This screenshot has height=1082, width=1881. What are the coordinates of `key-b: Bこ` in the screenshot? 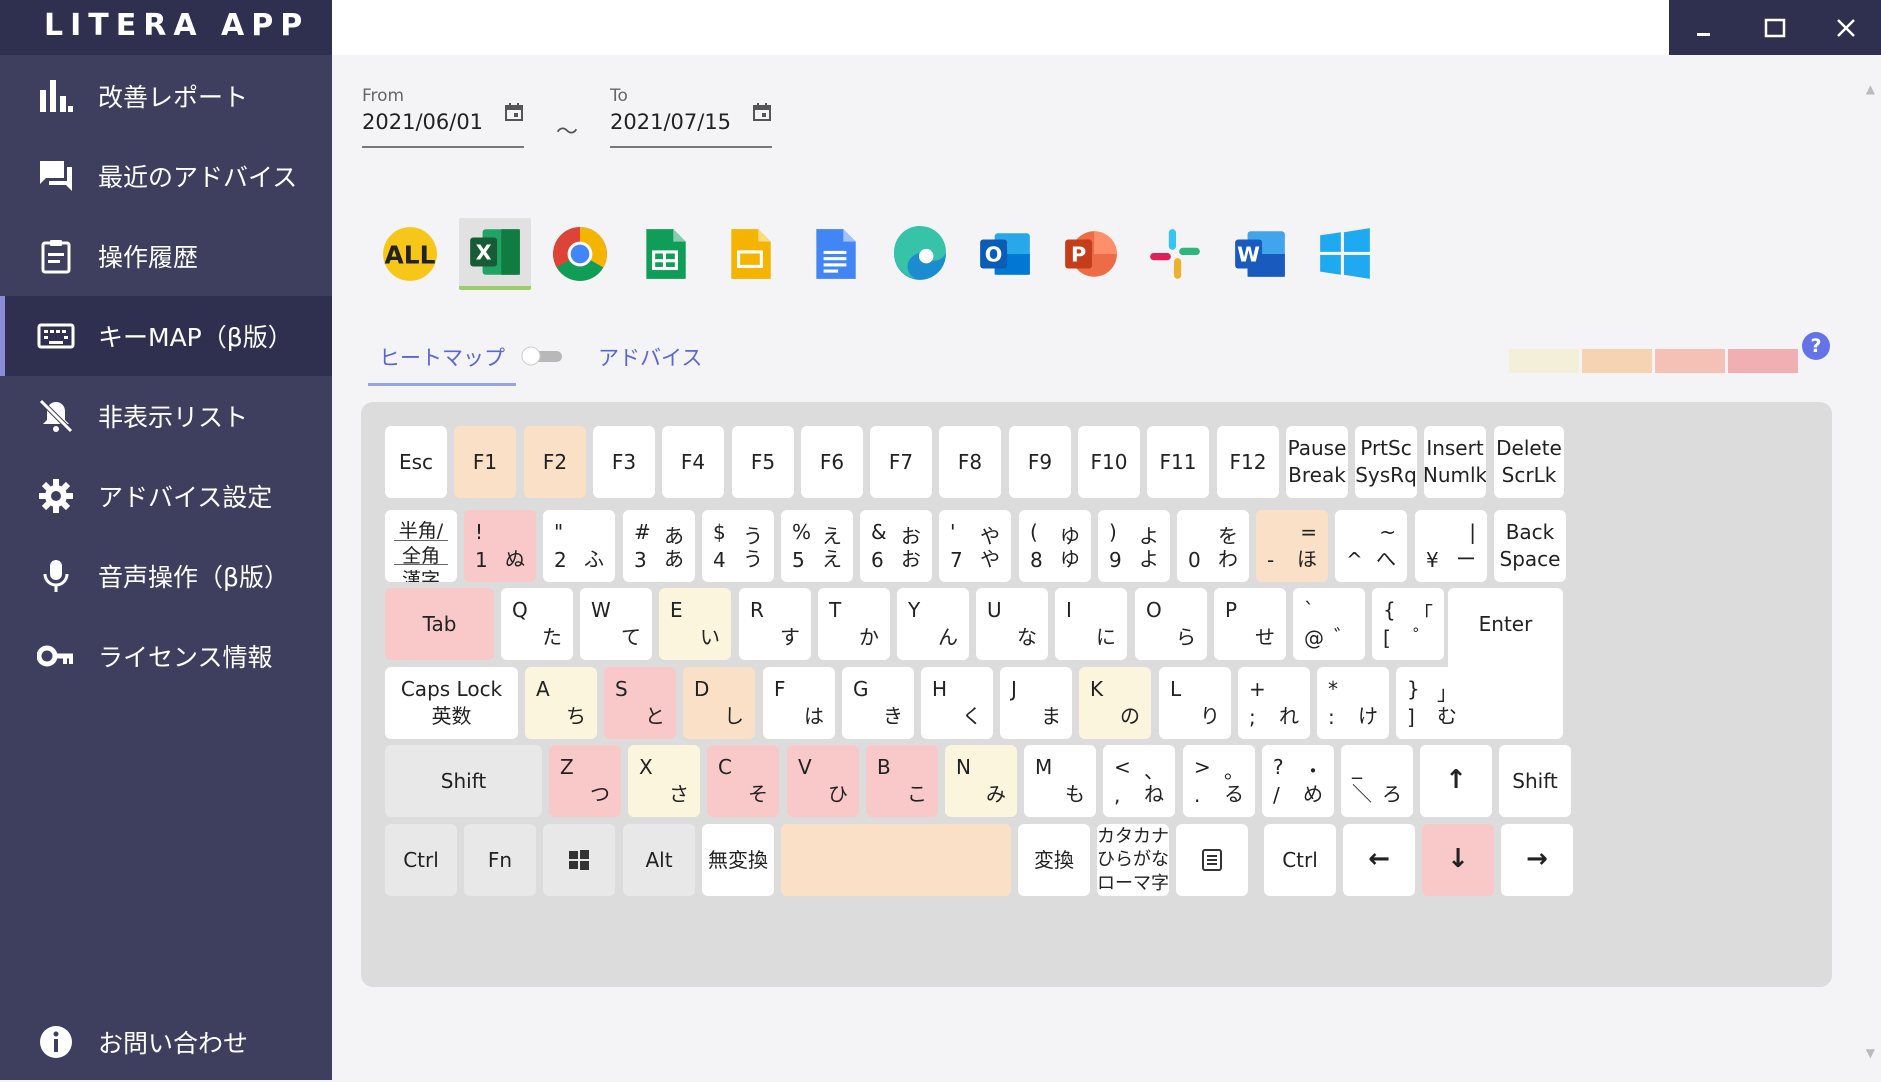 It's located at (902, 781).